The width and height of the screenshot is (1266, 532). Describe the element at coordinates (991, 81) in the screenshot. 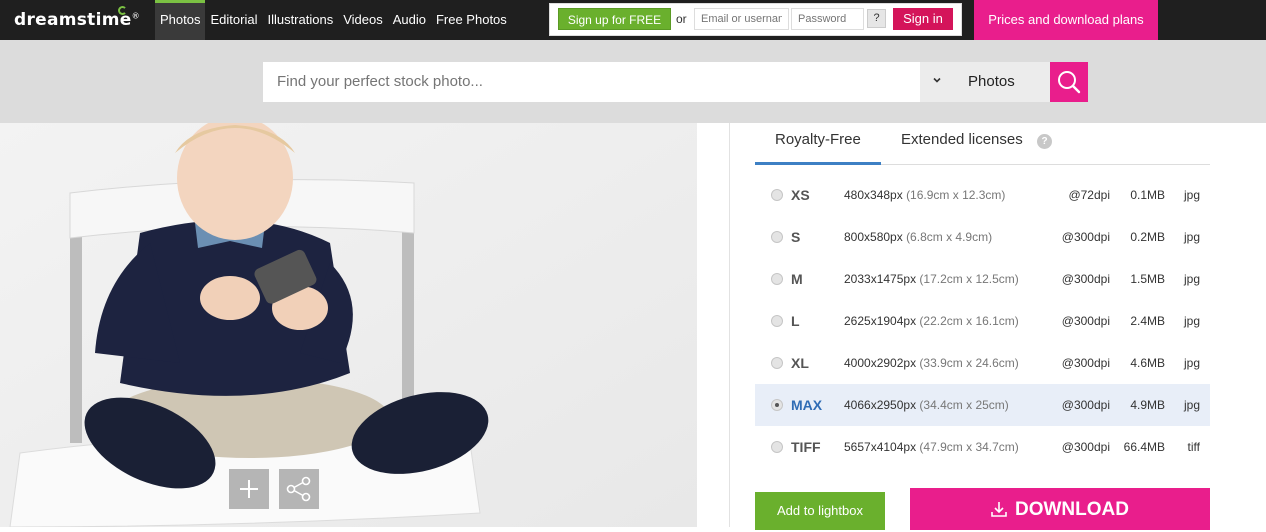

I see `search-type-label: Photos` at that location.